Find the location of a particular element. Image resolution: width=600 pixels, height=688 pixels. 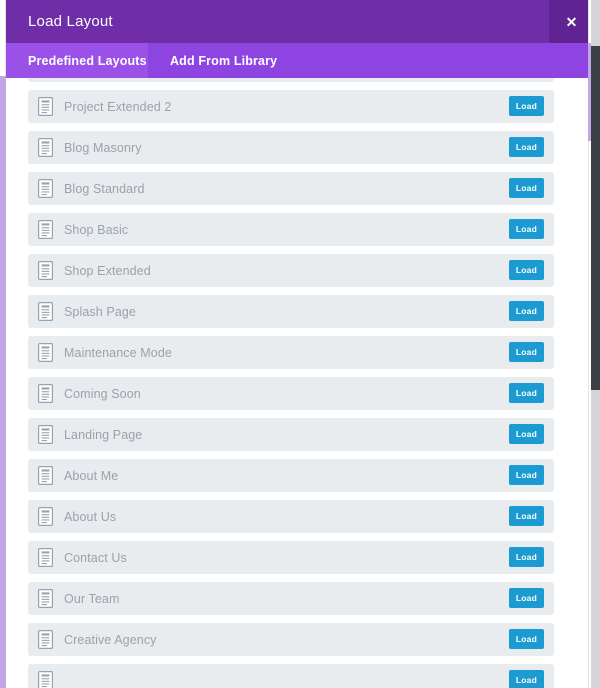

layout-row-label: Blog Masonry is located at coordinates (103, 147).